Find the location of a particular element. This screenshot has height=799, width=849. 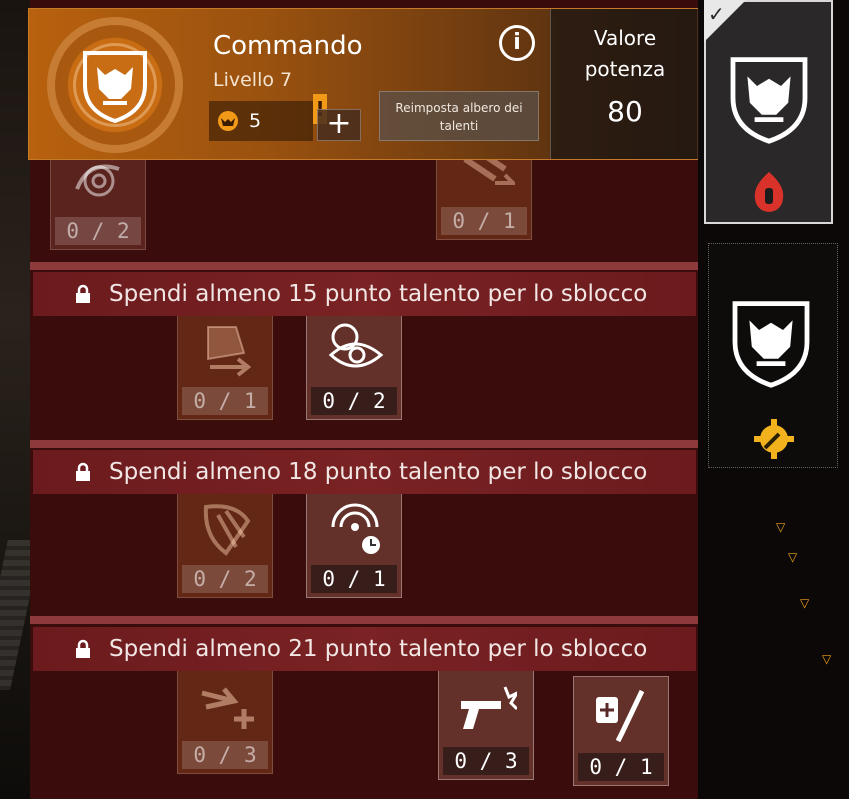

eye-crosshair-icon is located at coordinates (356, 345).